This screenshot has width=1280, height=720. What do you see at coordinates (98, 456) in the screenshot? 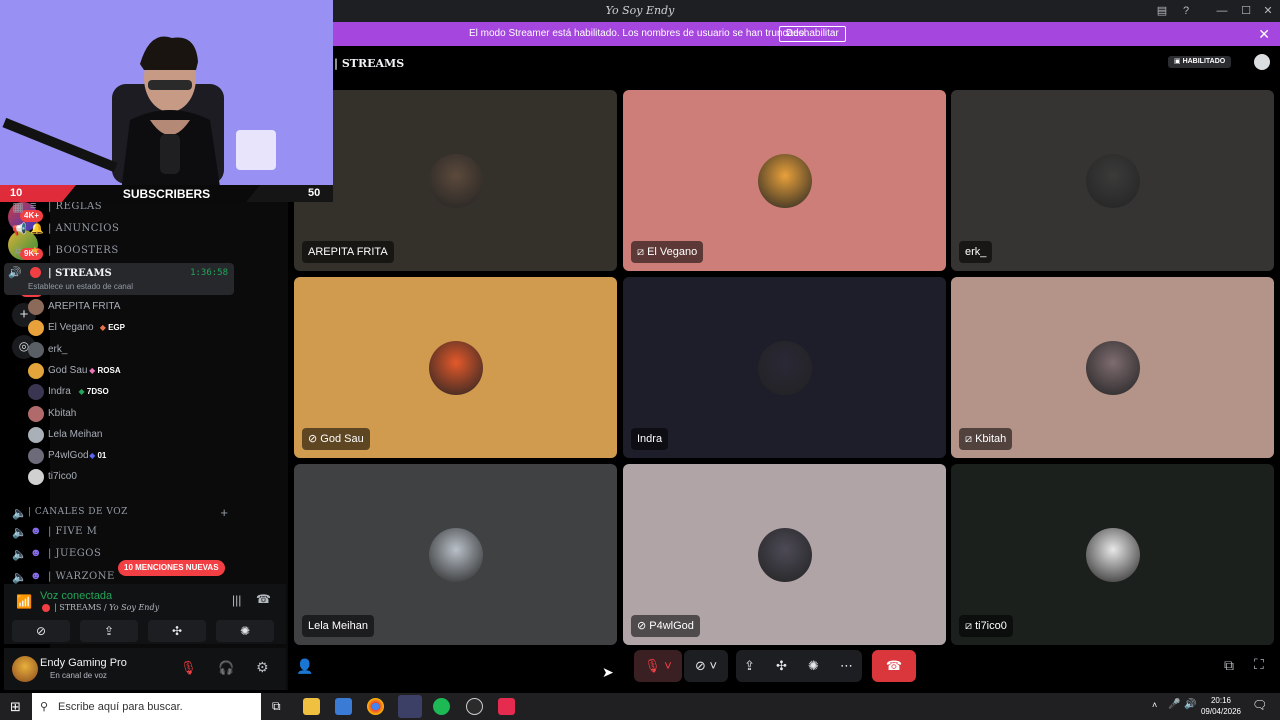
I see `clan-tag: ◆ 01` at bounding box center [98, 456].